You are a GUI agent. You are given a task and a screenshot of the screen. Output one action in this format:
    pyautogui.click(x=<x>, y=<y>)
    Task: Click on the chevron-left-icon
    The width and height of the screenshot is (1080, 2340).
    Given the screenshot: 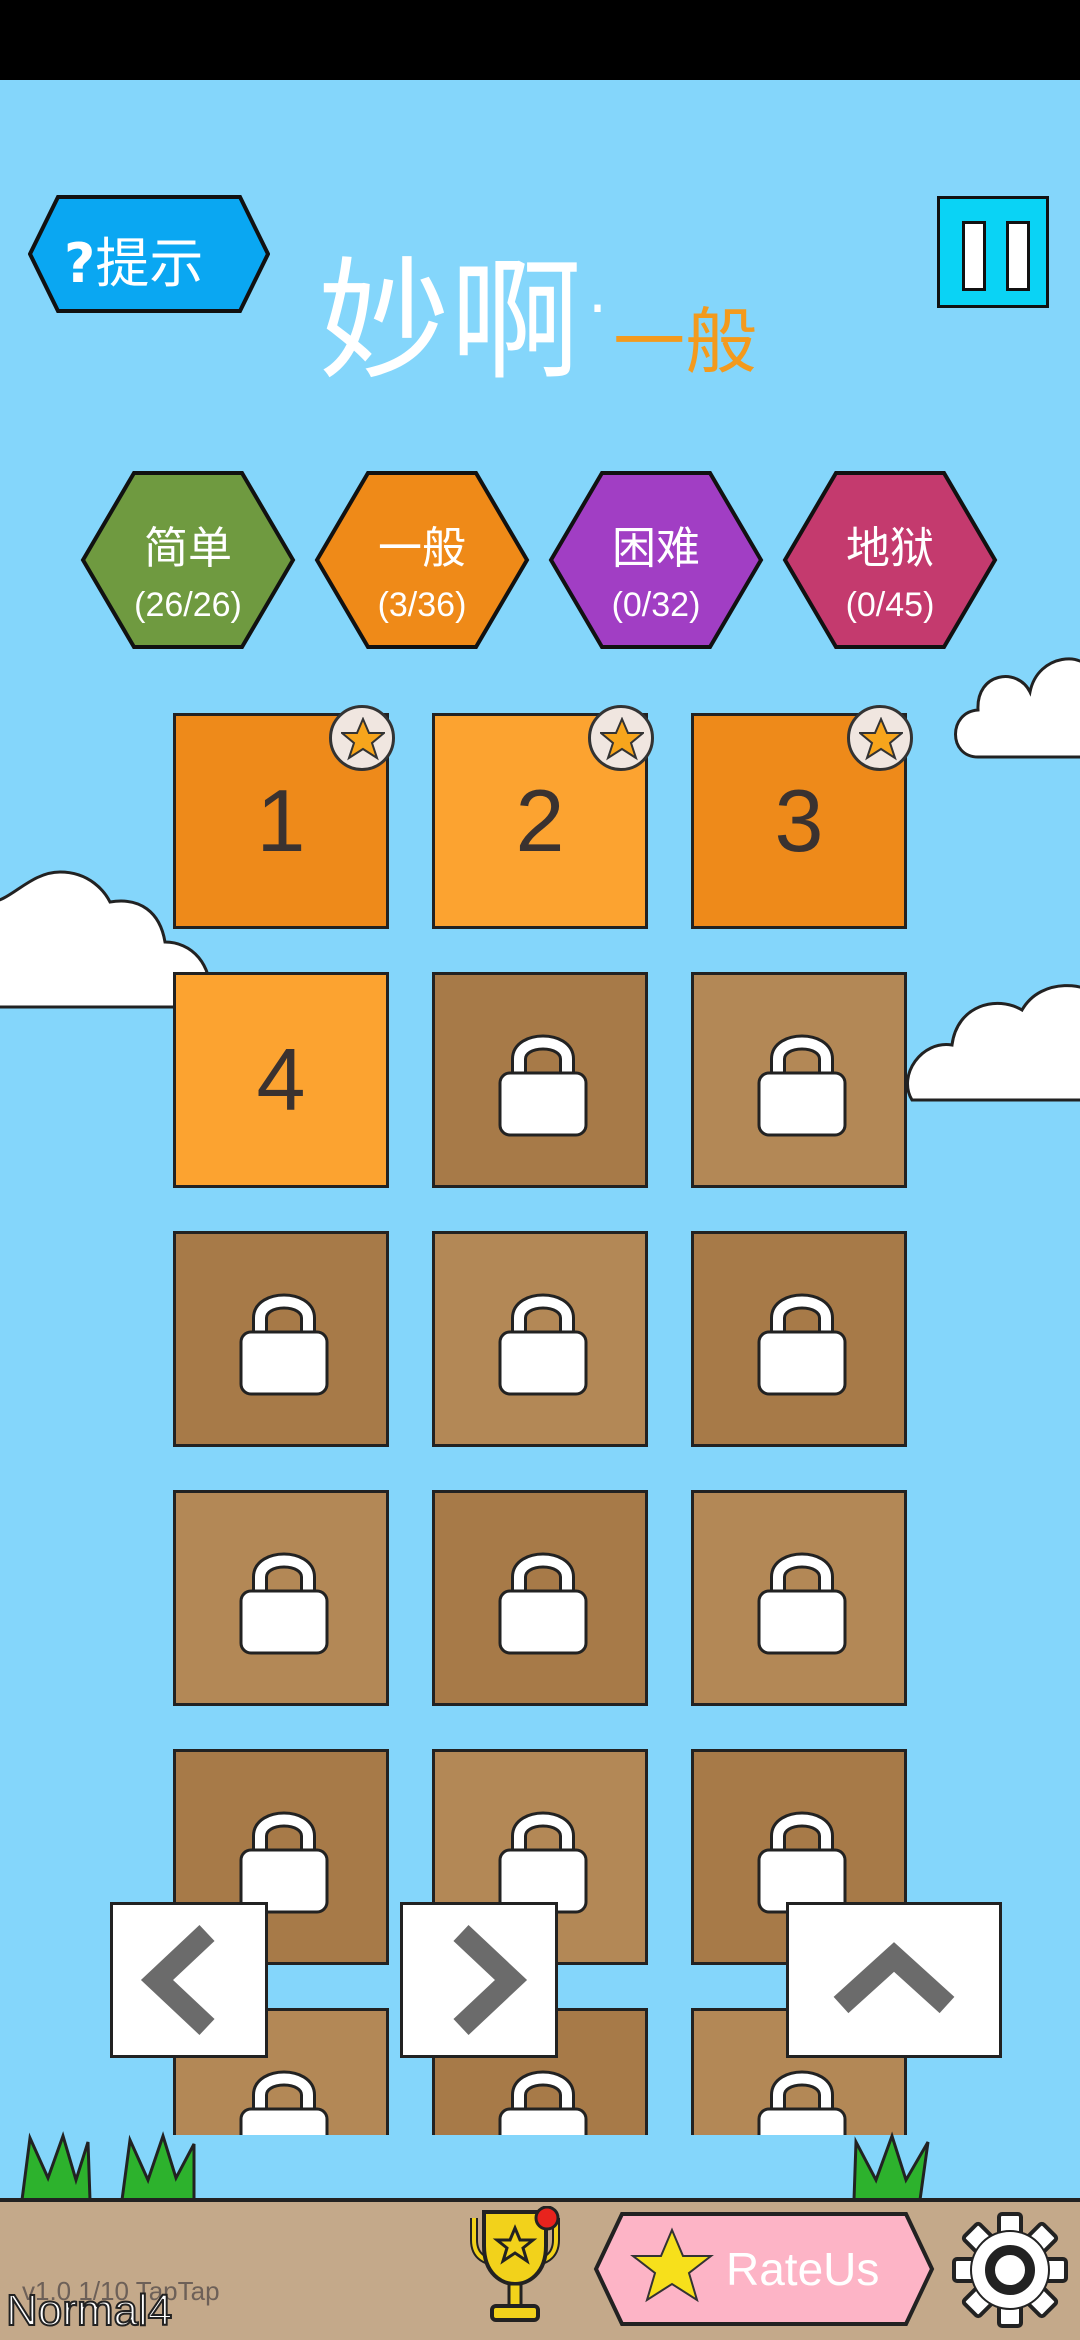 What is the action you would take?
    pyautogui.click(x=177, y=1980)
    